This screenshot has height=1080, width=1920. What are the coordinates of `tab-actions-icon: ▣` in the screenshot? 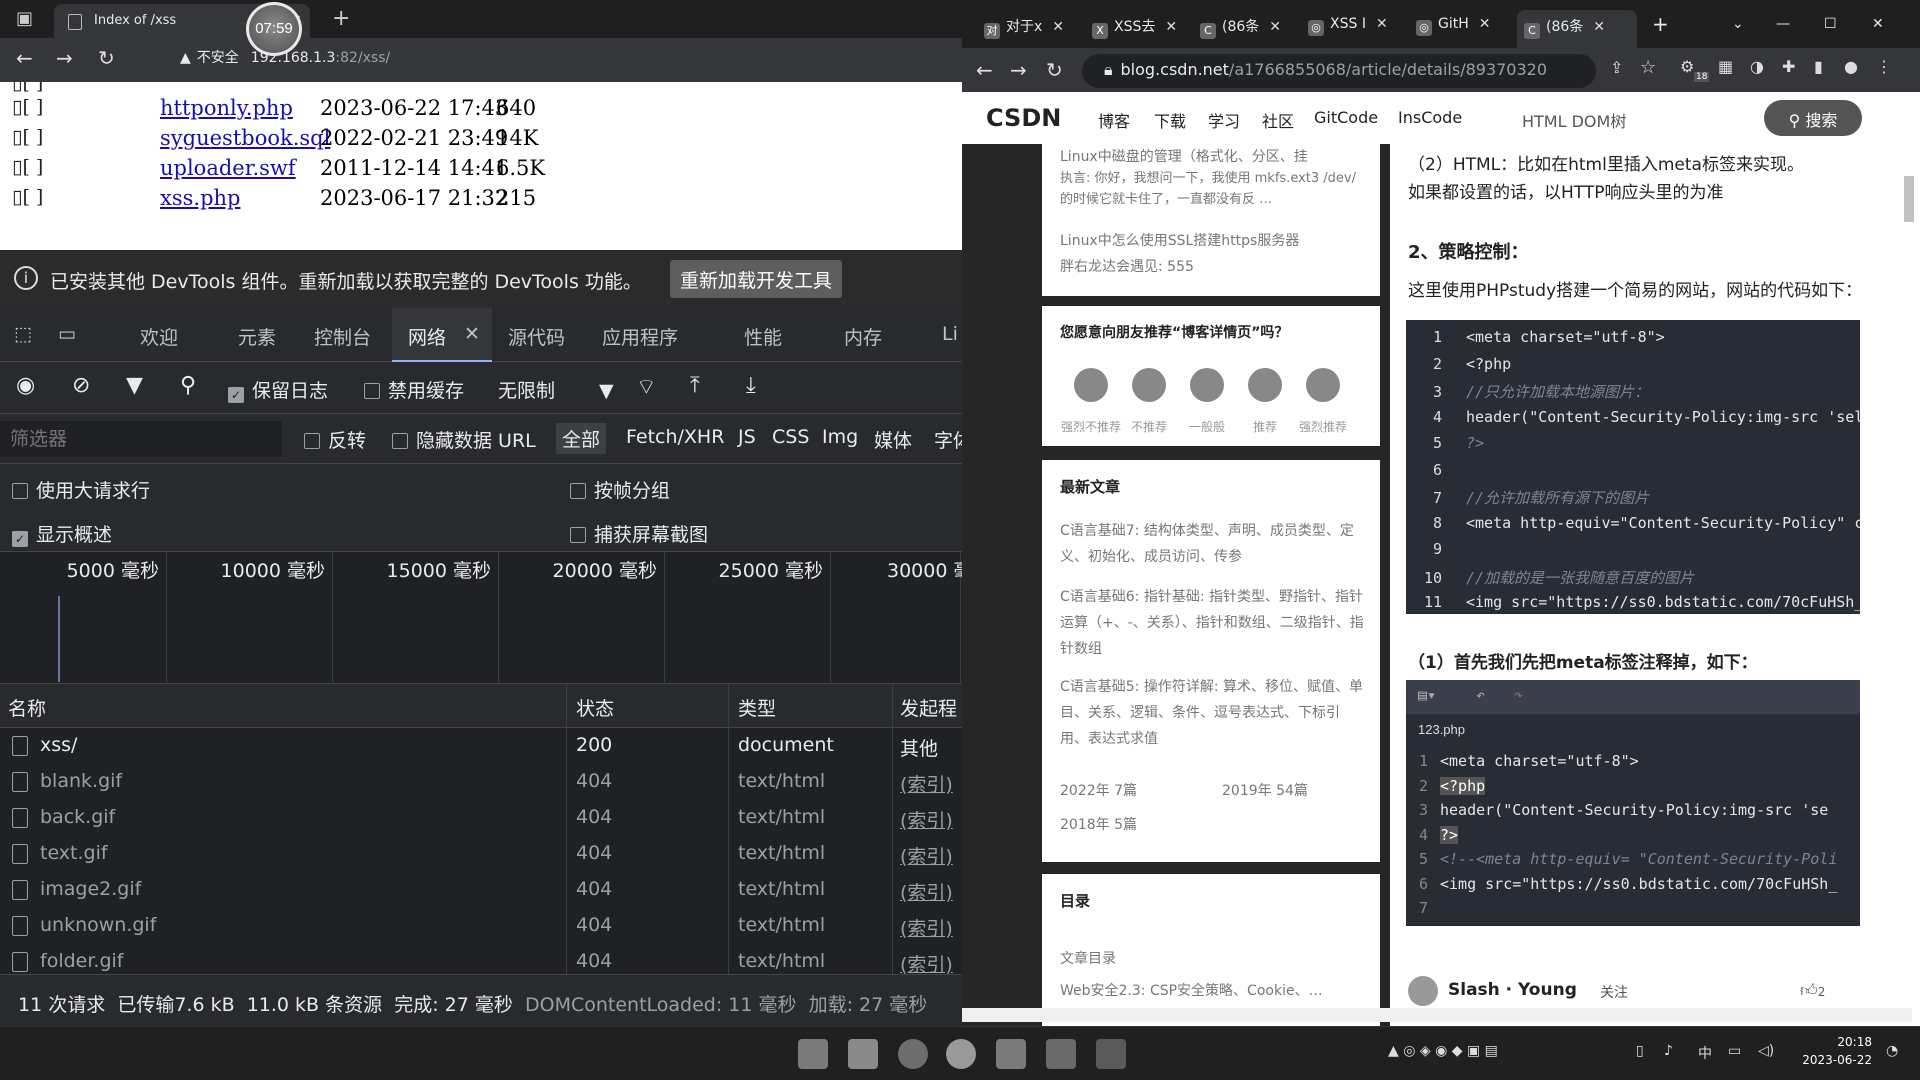 It's located at (24, 18).